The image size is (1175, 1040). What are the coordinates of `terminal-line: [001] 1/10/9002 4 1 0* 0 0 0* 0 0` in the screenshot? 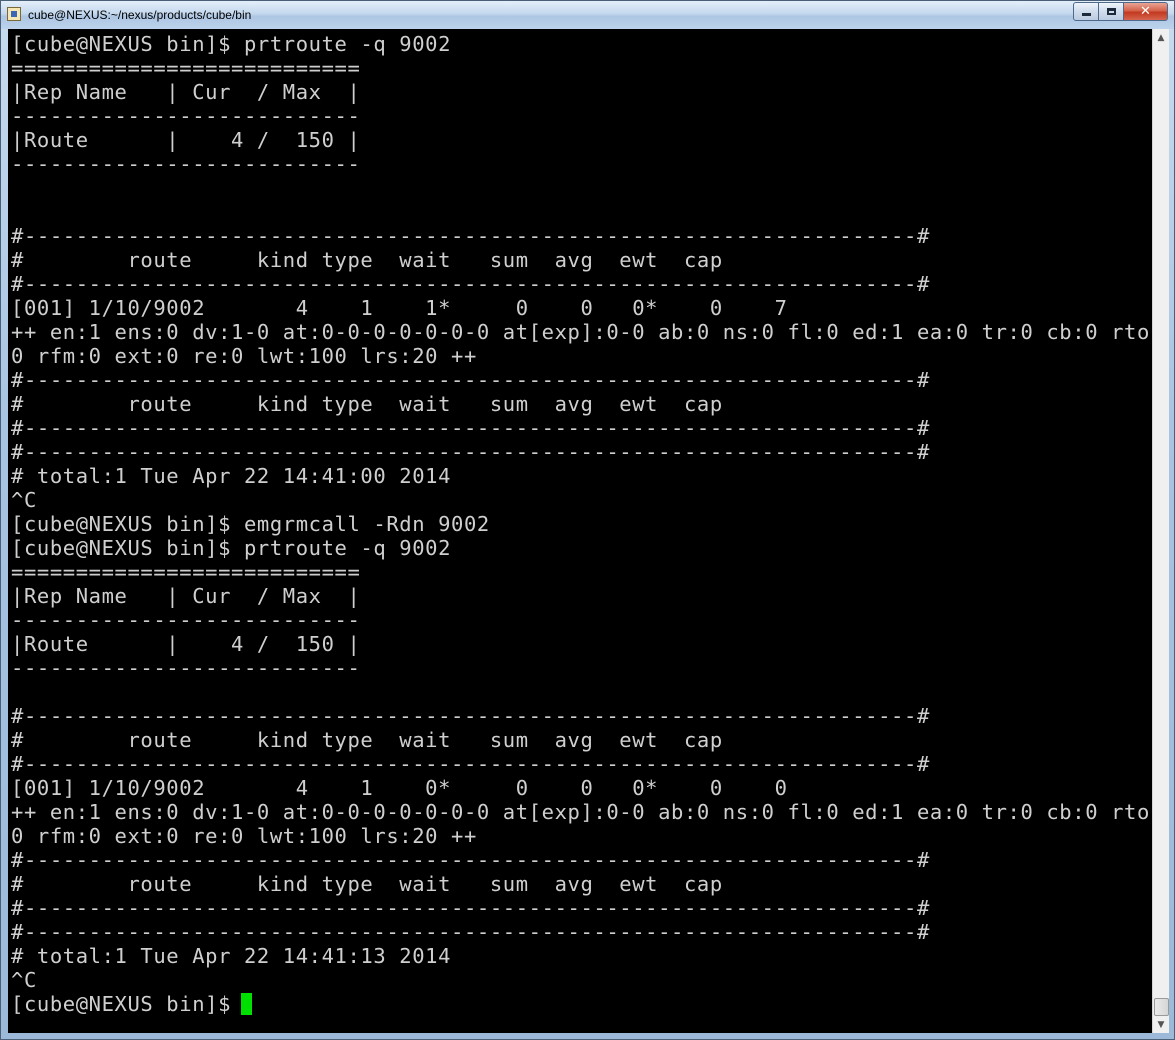 It's located at (399, 788).